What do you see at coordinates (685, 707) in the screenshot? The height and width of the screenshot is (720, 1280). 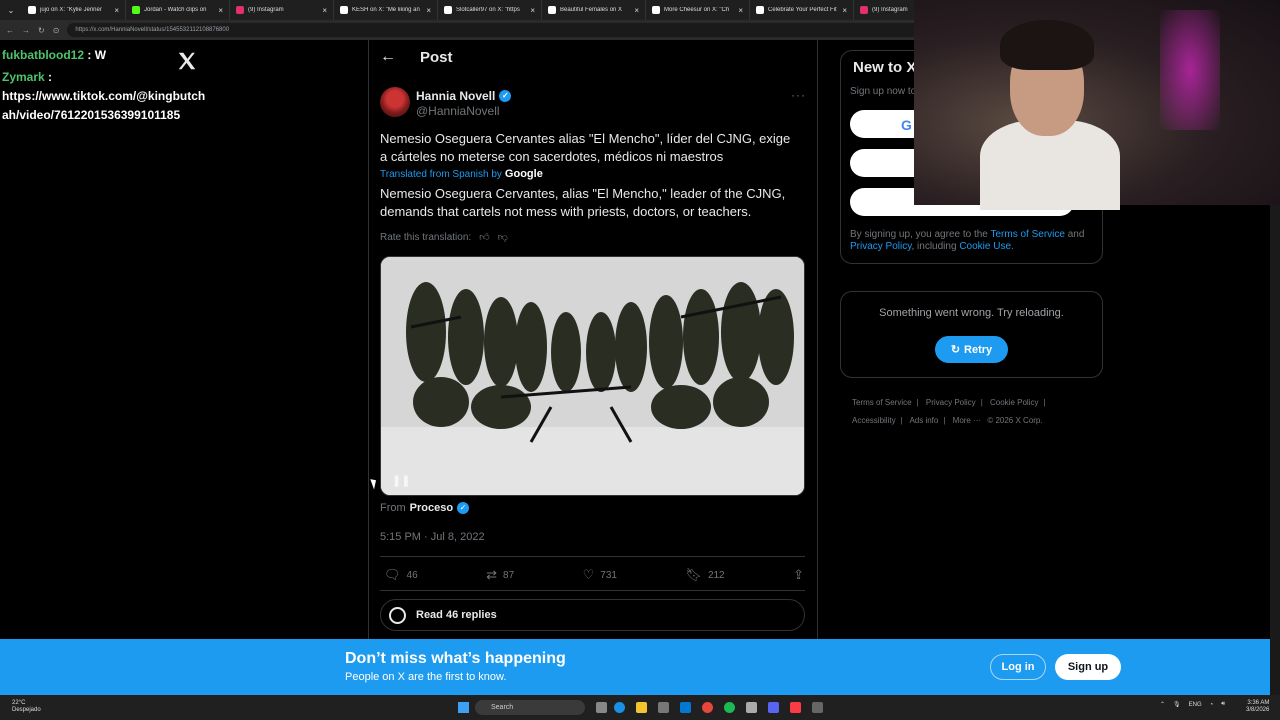 I see `mail-icon` at bounding box center [685, 707].